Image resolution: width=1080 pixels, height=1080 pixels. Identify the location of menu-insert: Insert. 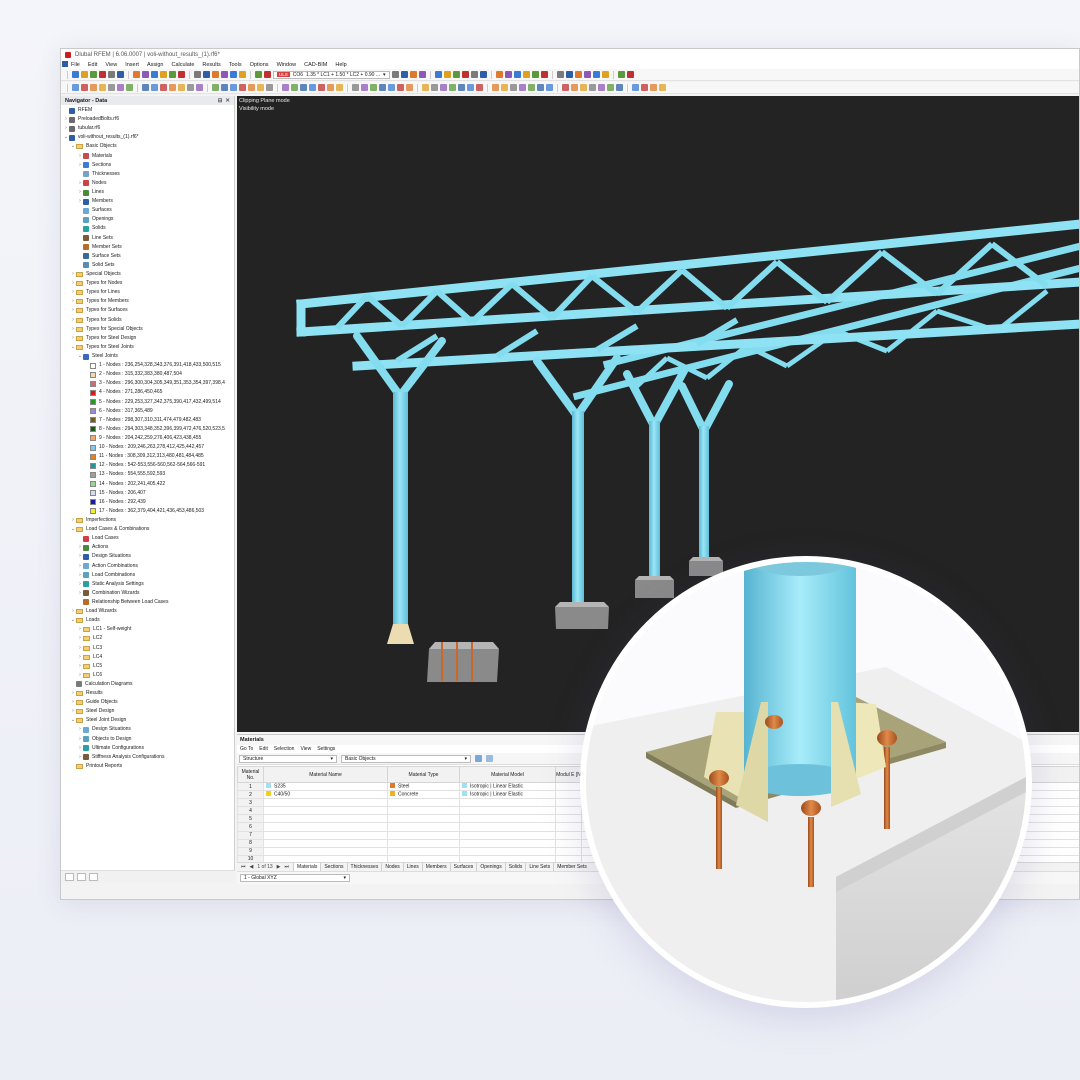
(132, 65).